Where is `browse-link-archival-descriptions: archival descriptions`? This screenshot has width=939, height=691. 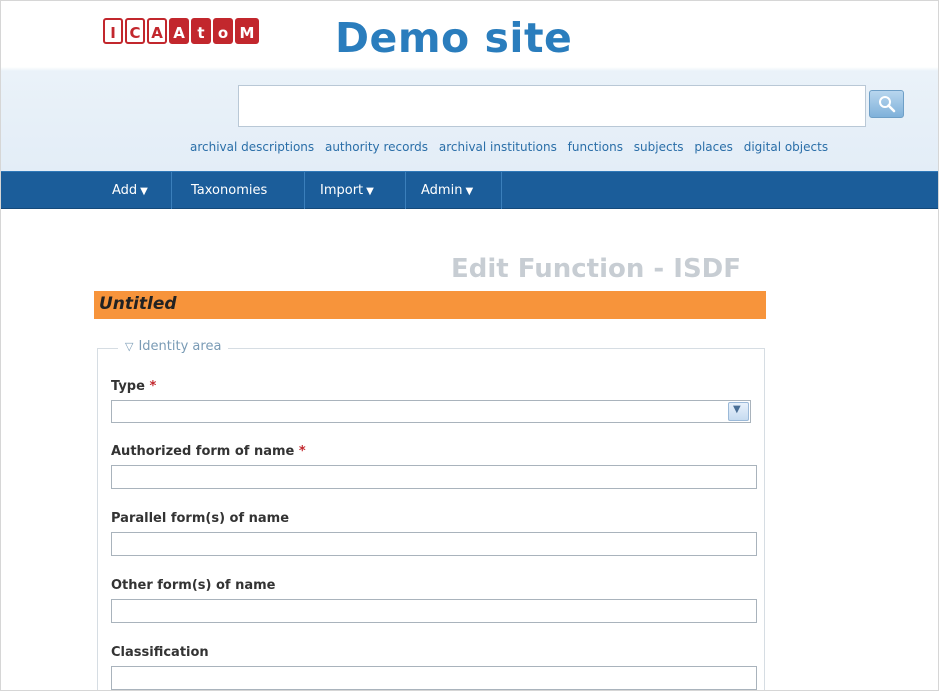 browse-link-archival-descriptions: archival descriptions is located at coordinates (252, 147).